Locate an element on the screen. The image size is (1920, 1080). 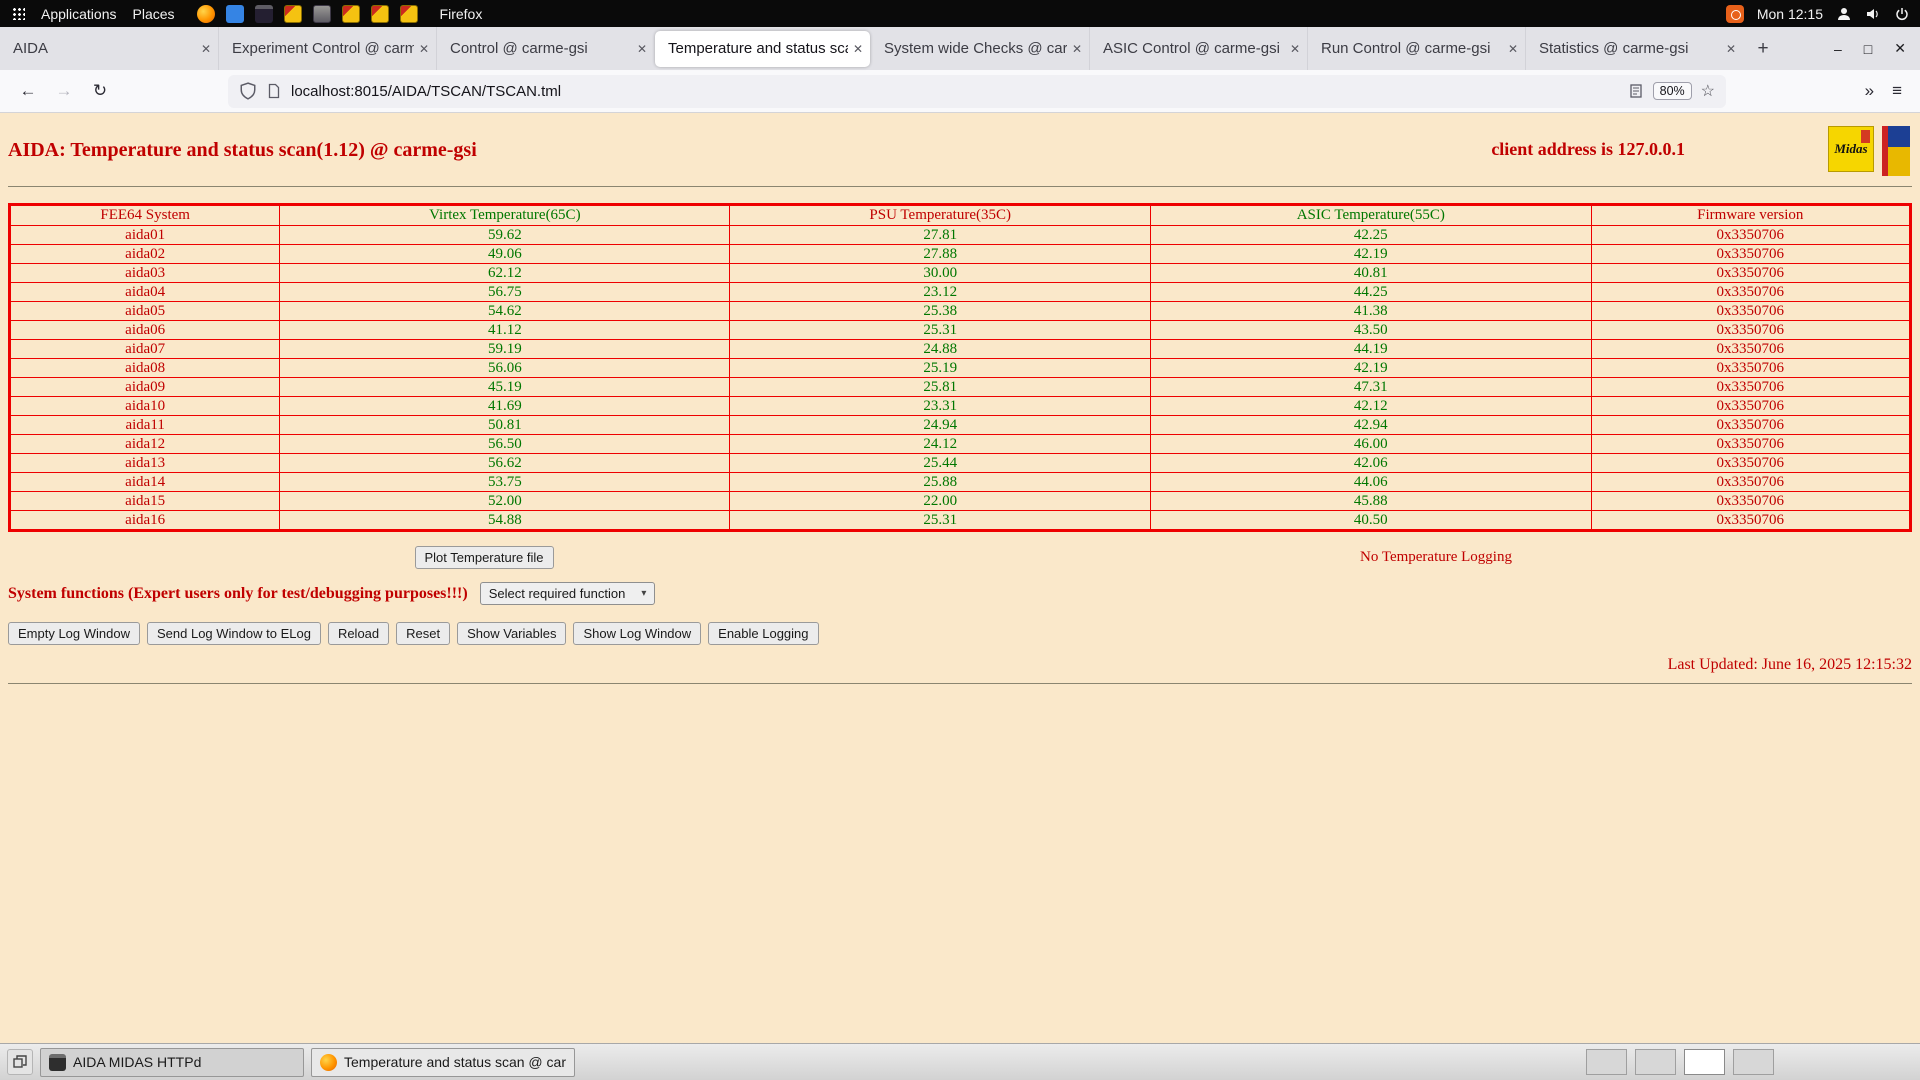
page-info-icon is located at coordinates (274, 91).